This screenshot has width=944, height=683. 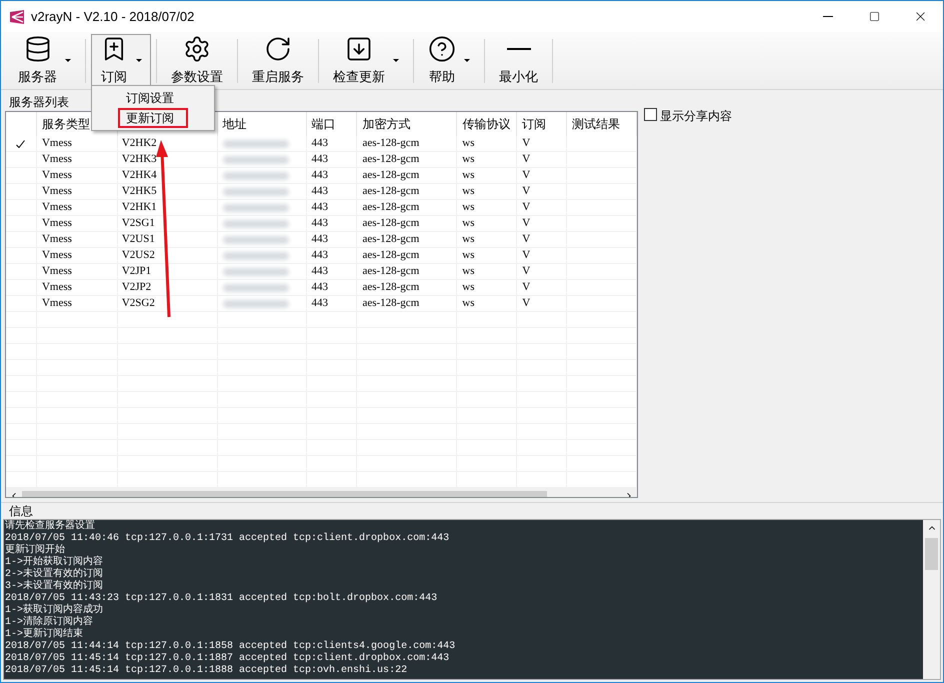 What do you see at coordinates (139, 176) in the screenshot?
I see `table-cell-text: V2HK4` at bounding box center [139, 176].